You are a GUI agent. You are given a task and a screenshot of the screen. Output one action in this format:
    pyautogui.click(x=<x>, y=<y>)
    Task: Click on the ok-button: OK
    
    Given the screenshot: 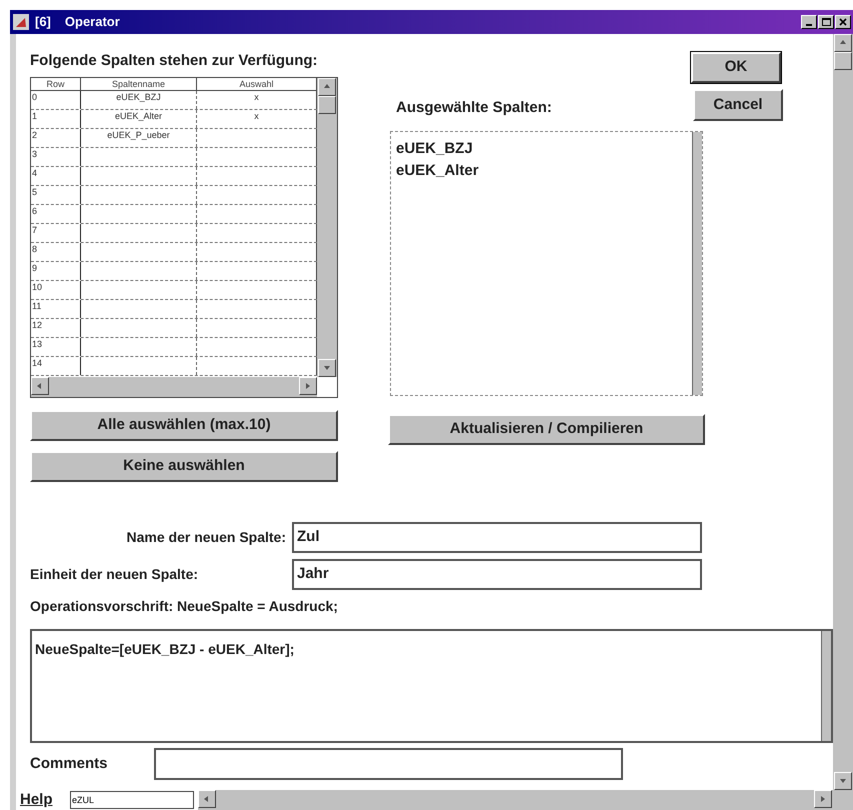 What is the action you would take?
    pyautogui.click(x=736, y=67)
    